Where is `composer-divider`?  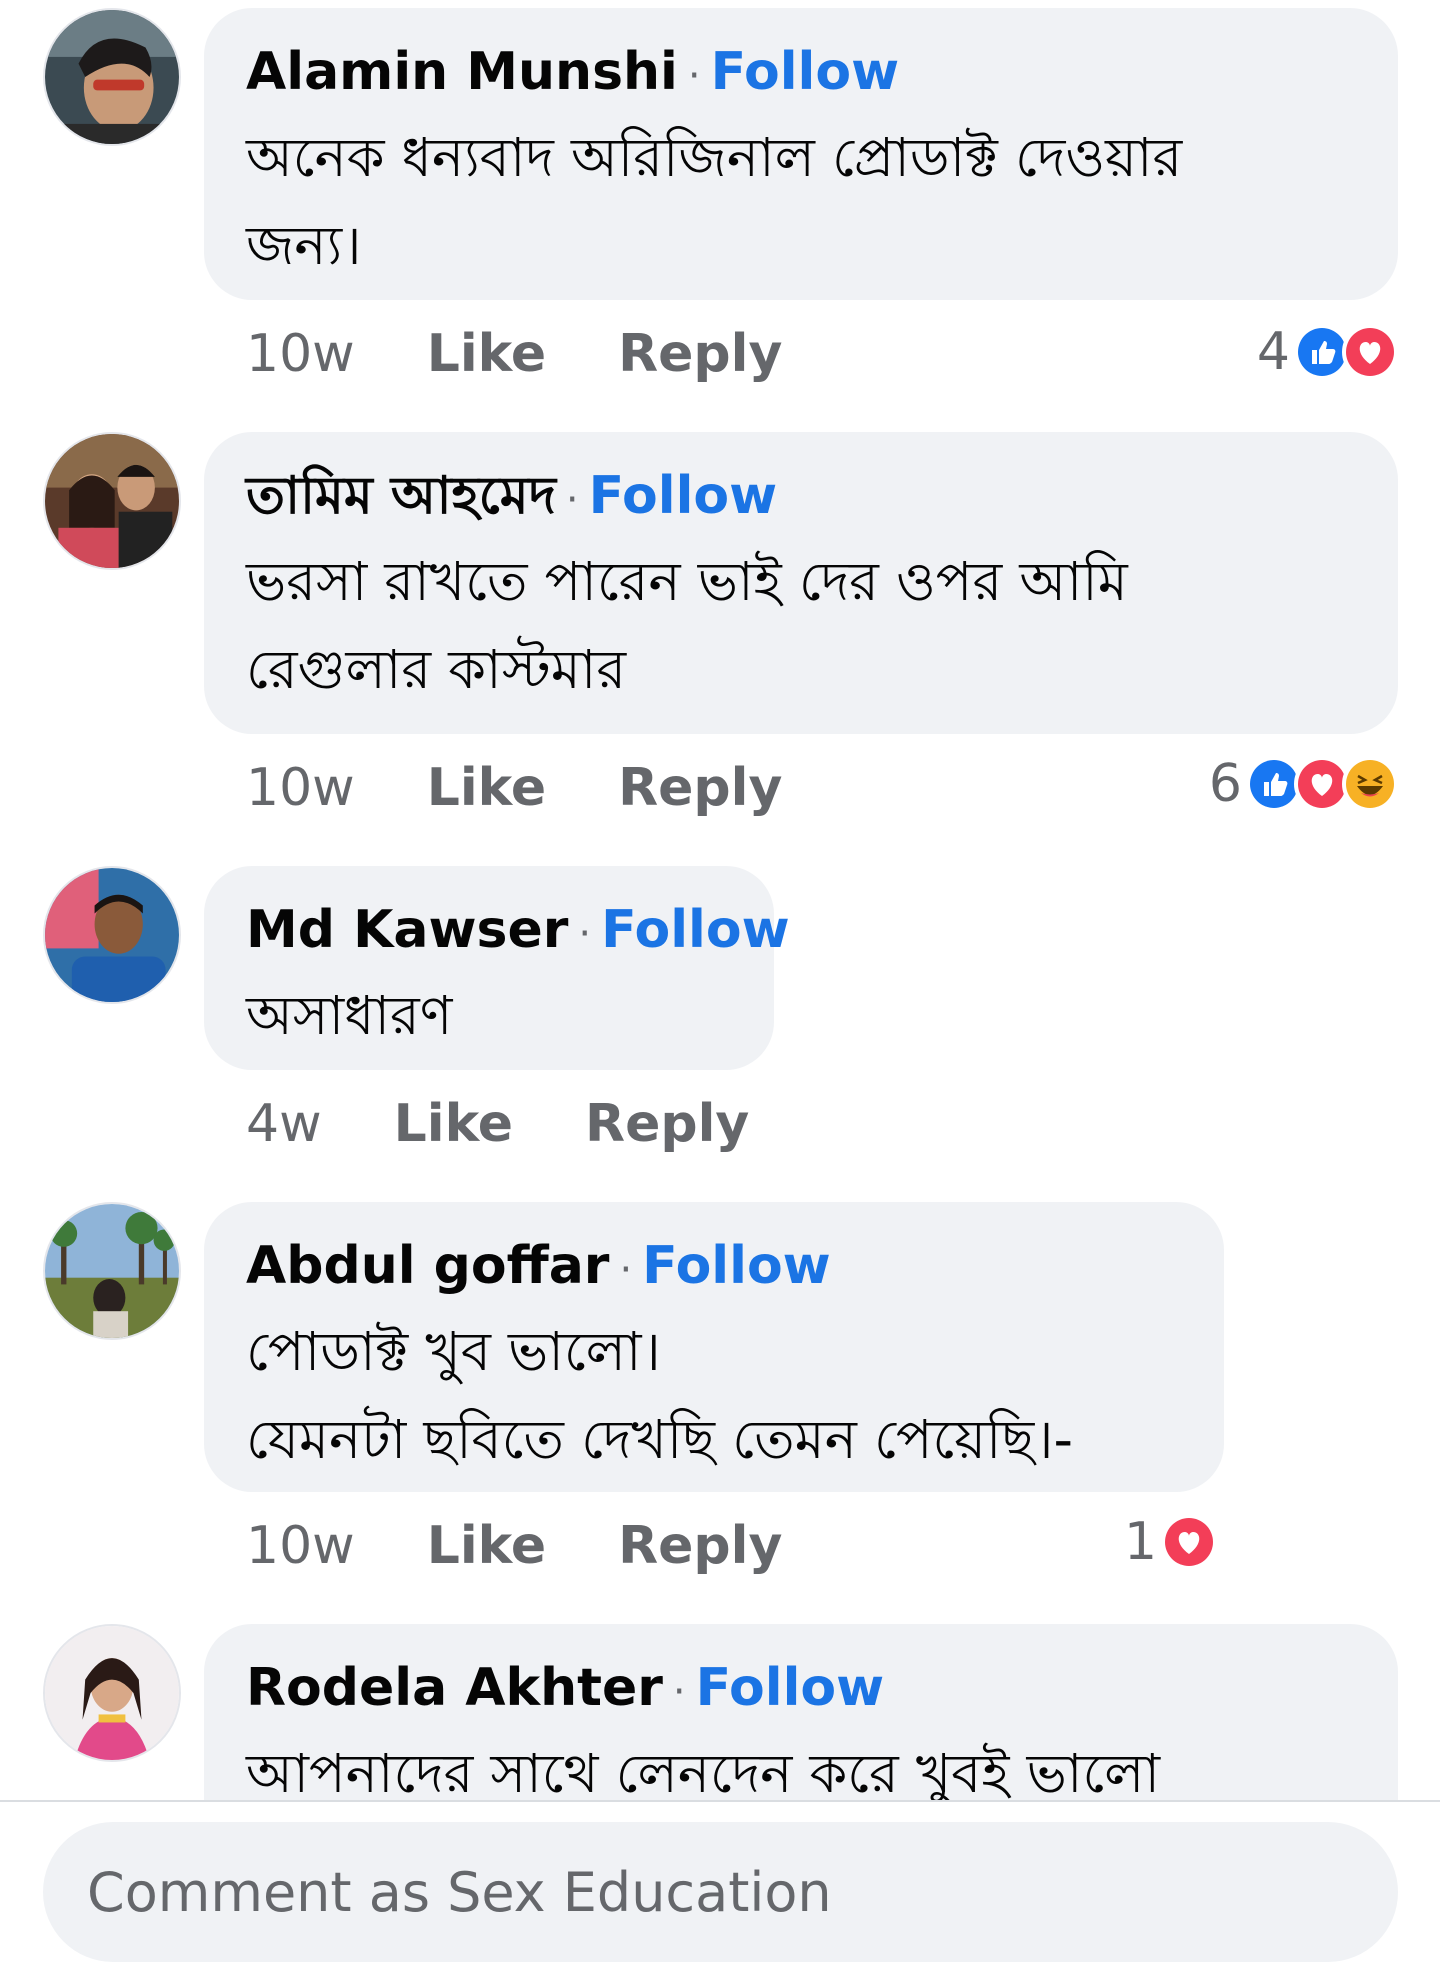
composer-divider is located at coordinates (720, 1801).